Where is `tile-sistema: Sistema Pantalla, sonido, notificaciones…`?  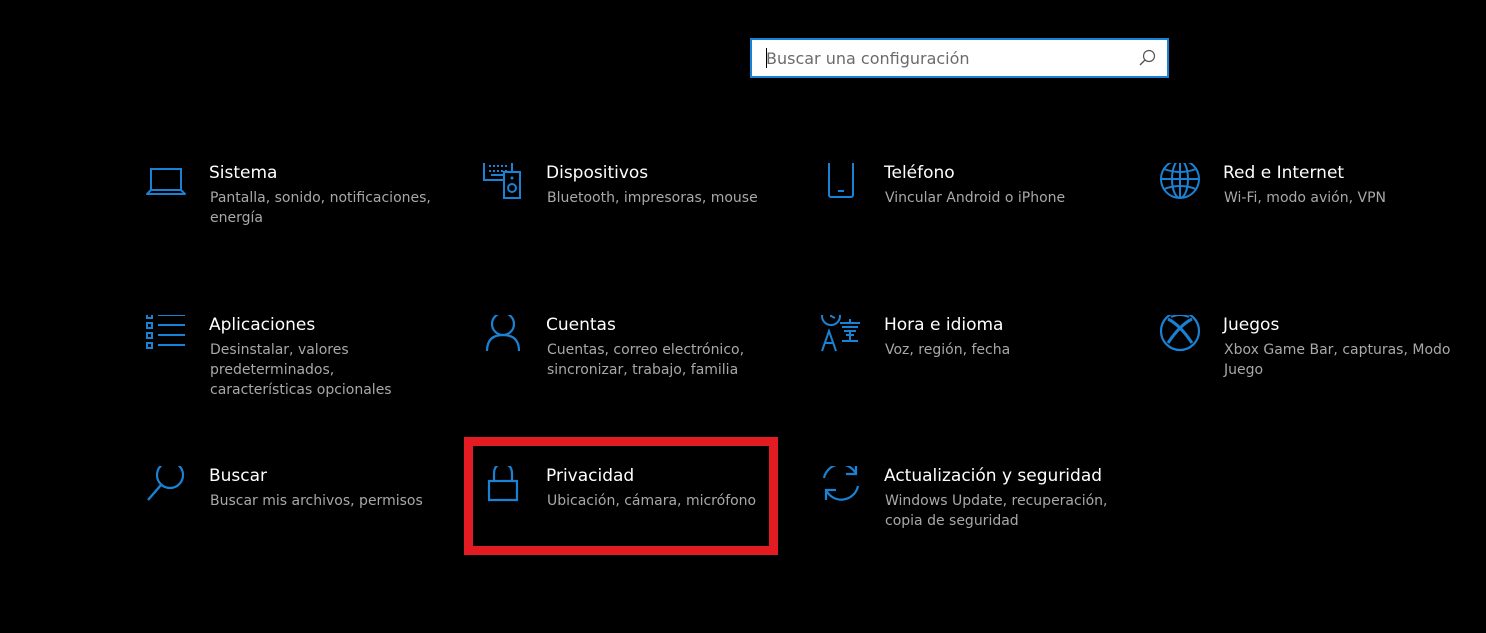 tile-sistema: Sistema Pantalla, sonido, notificaciones… is located at coordinates (295, 218).